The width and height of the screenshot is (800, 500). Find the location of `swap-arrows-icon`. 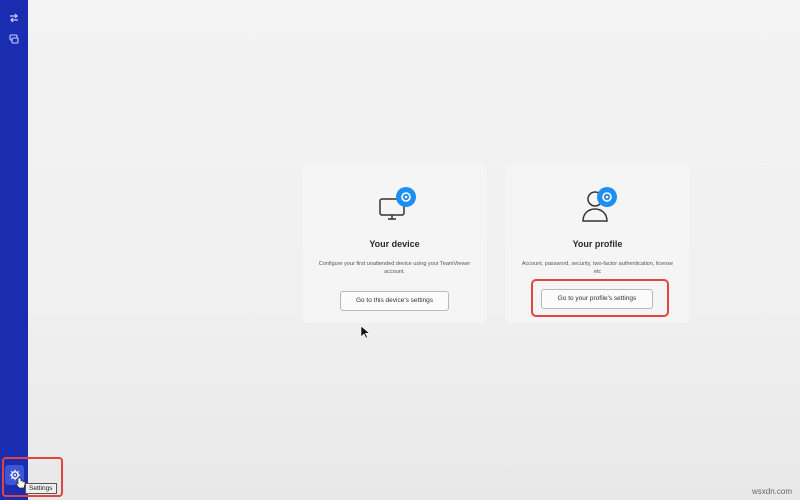

swap-arrows-icon is located at coordinates (14, 18).